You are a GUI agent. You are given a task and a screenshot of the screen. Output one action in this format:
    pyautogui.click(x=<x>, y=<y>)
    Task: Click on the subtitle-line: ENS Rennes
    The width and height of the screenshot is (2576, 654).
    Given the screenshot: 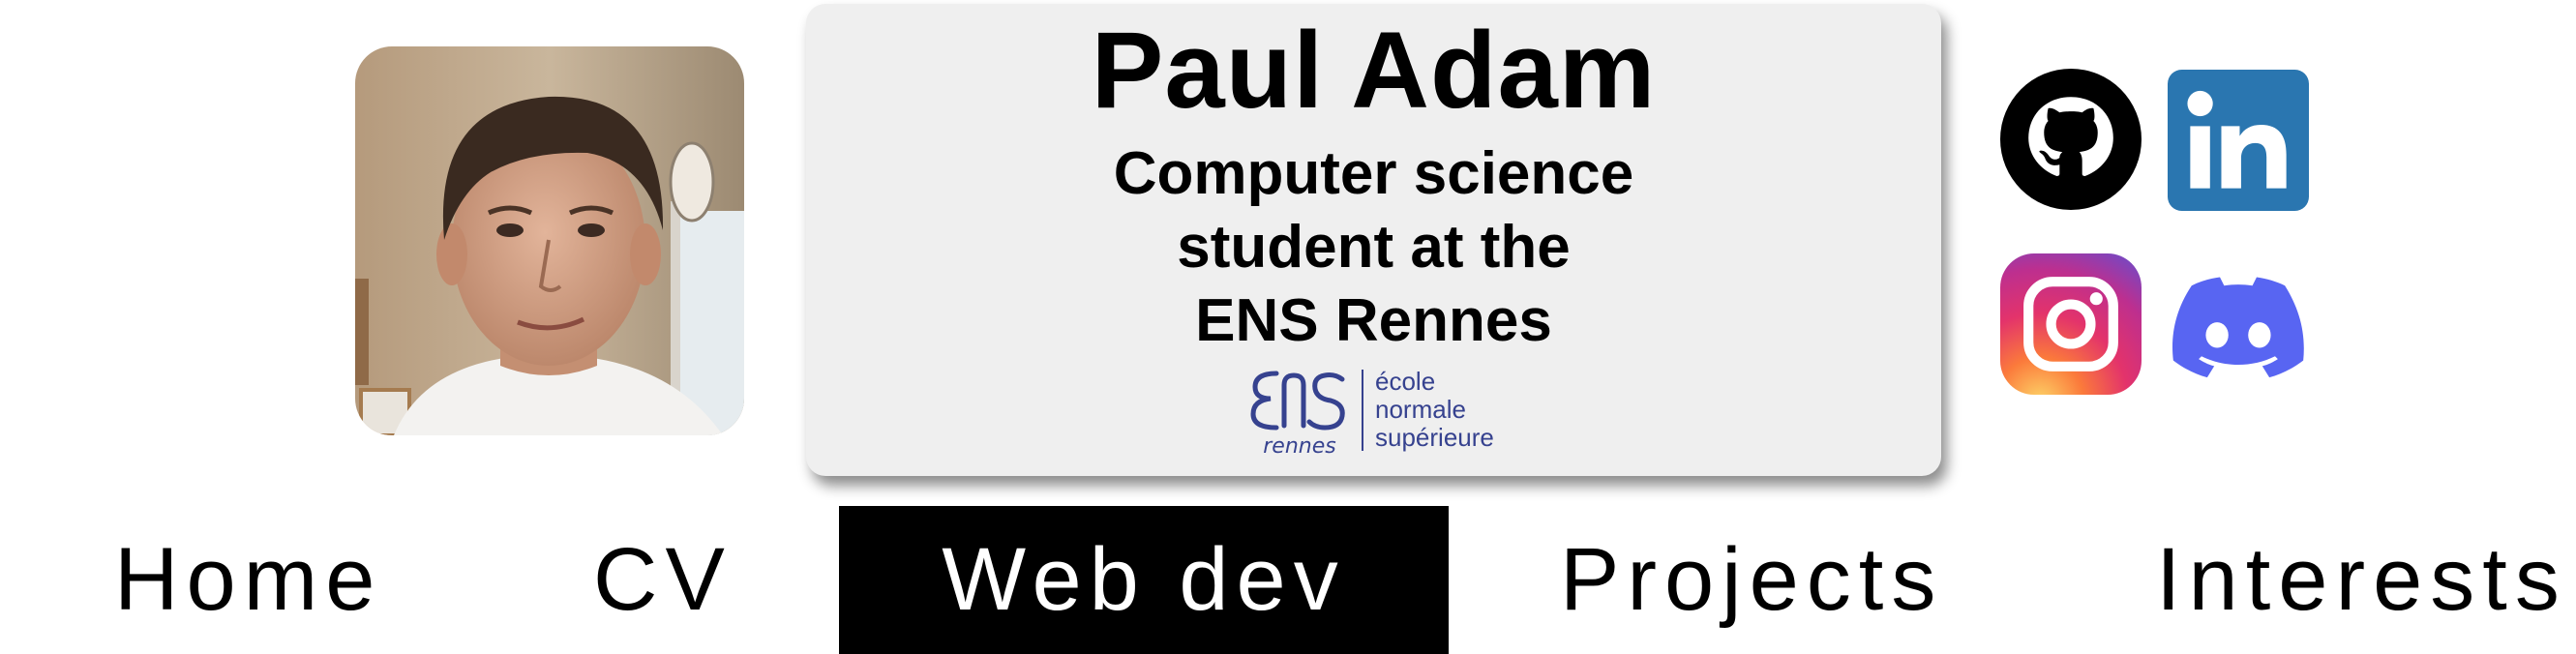 What is the action you would take?
    pyautogui.click(x=1373, y=321)
    